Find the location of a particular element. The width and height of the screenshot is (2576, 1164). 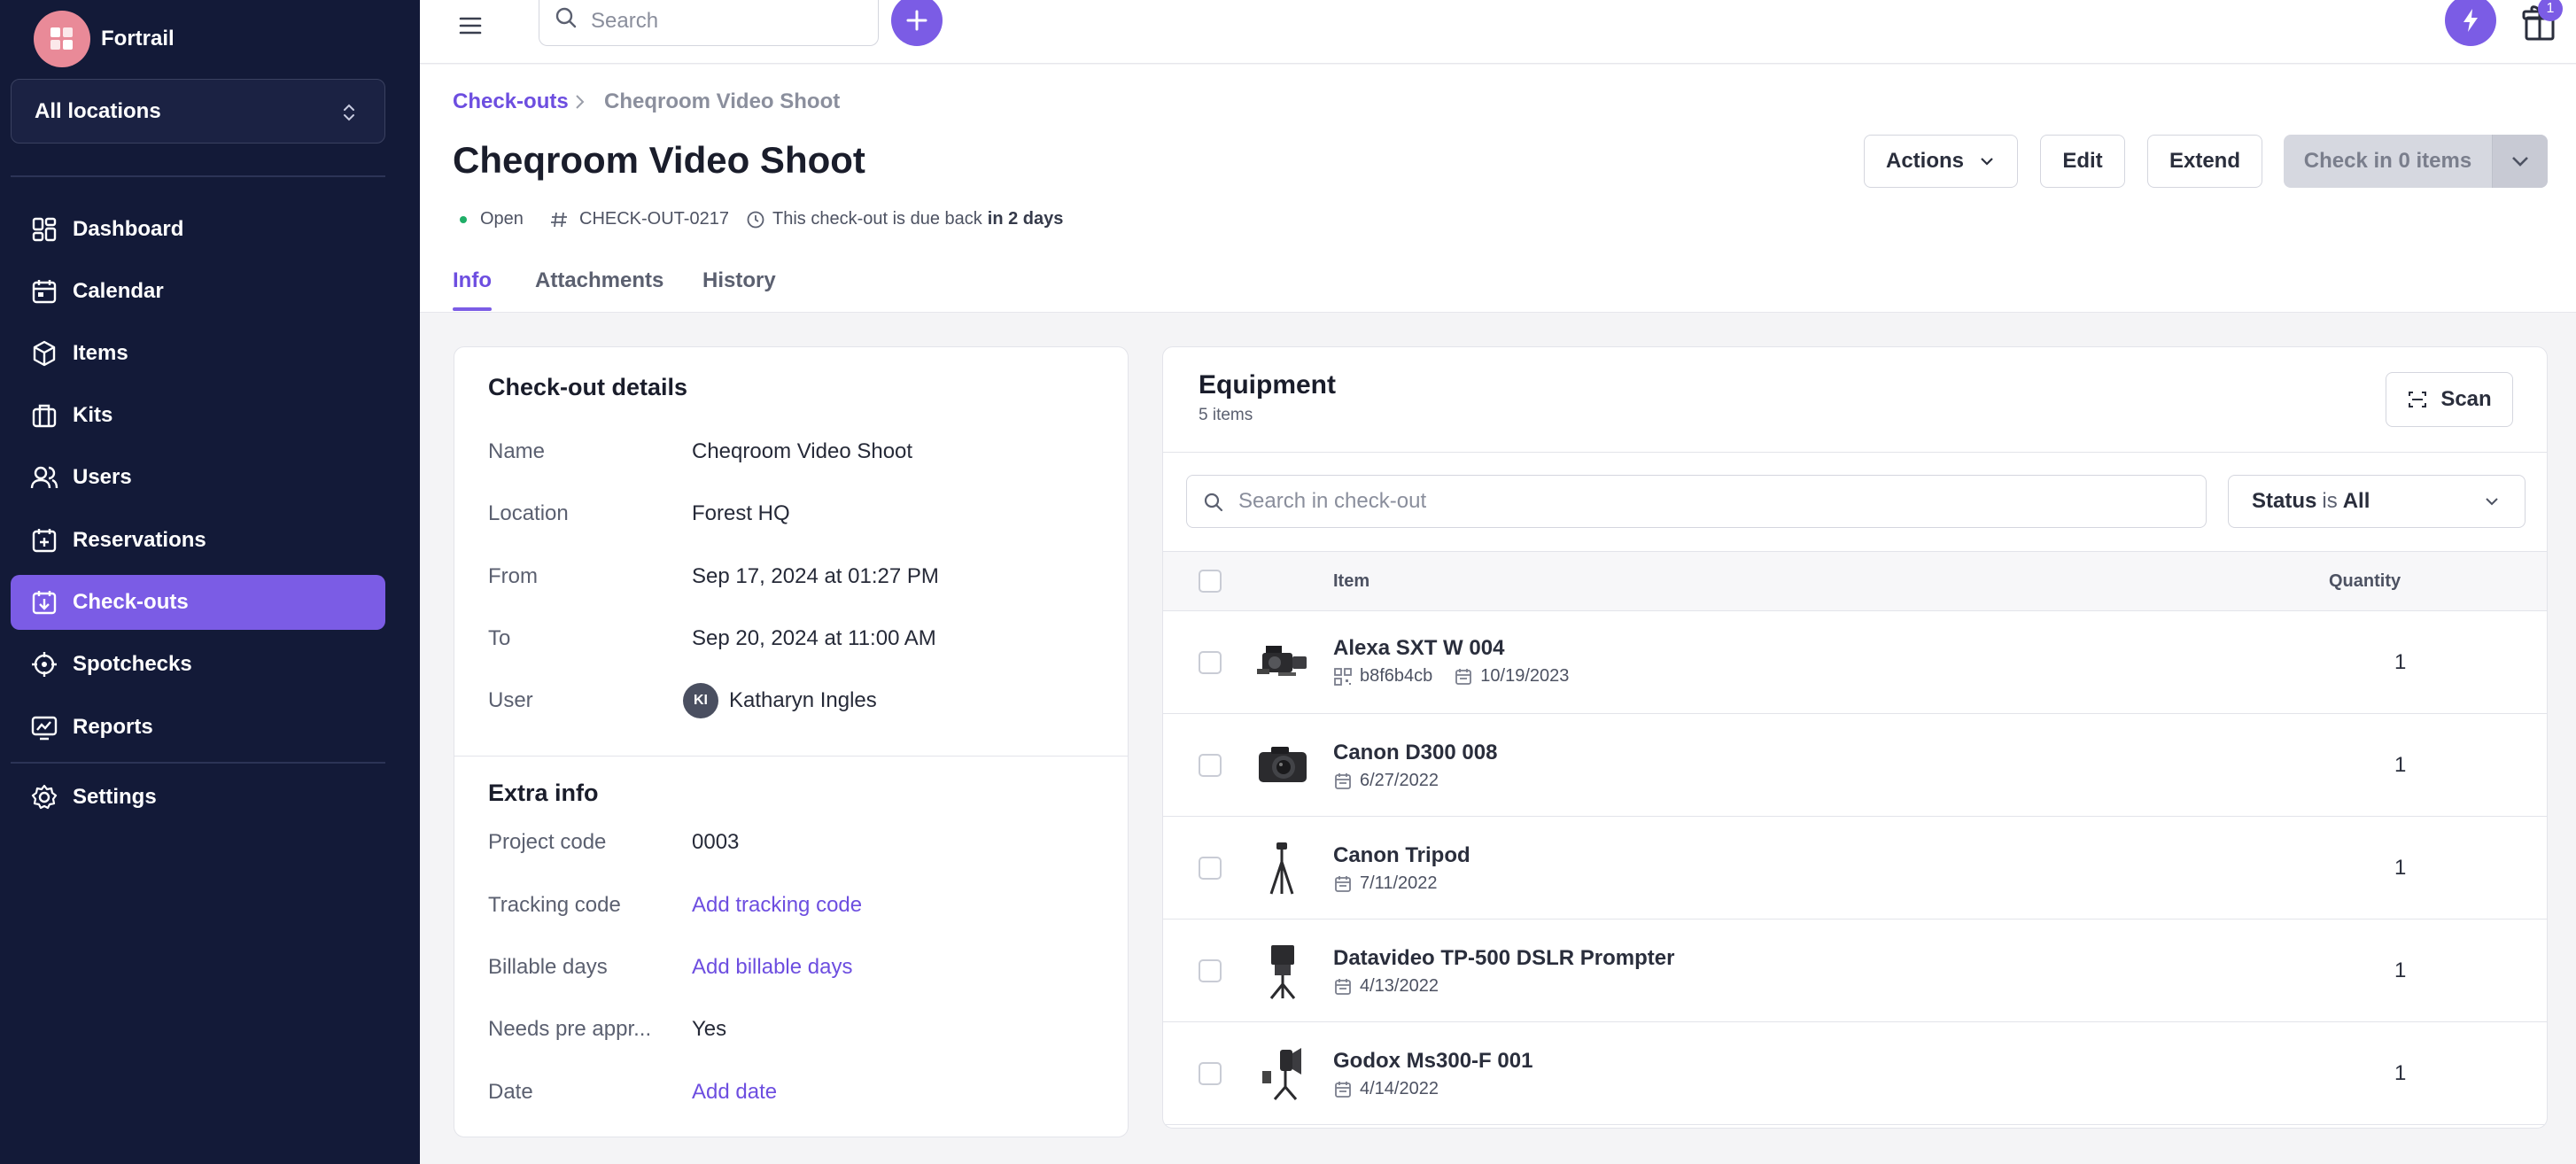

tab-active-indicator is located at coordinates (472, 309).